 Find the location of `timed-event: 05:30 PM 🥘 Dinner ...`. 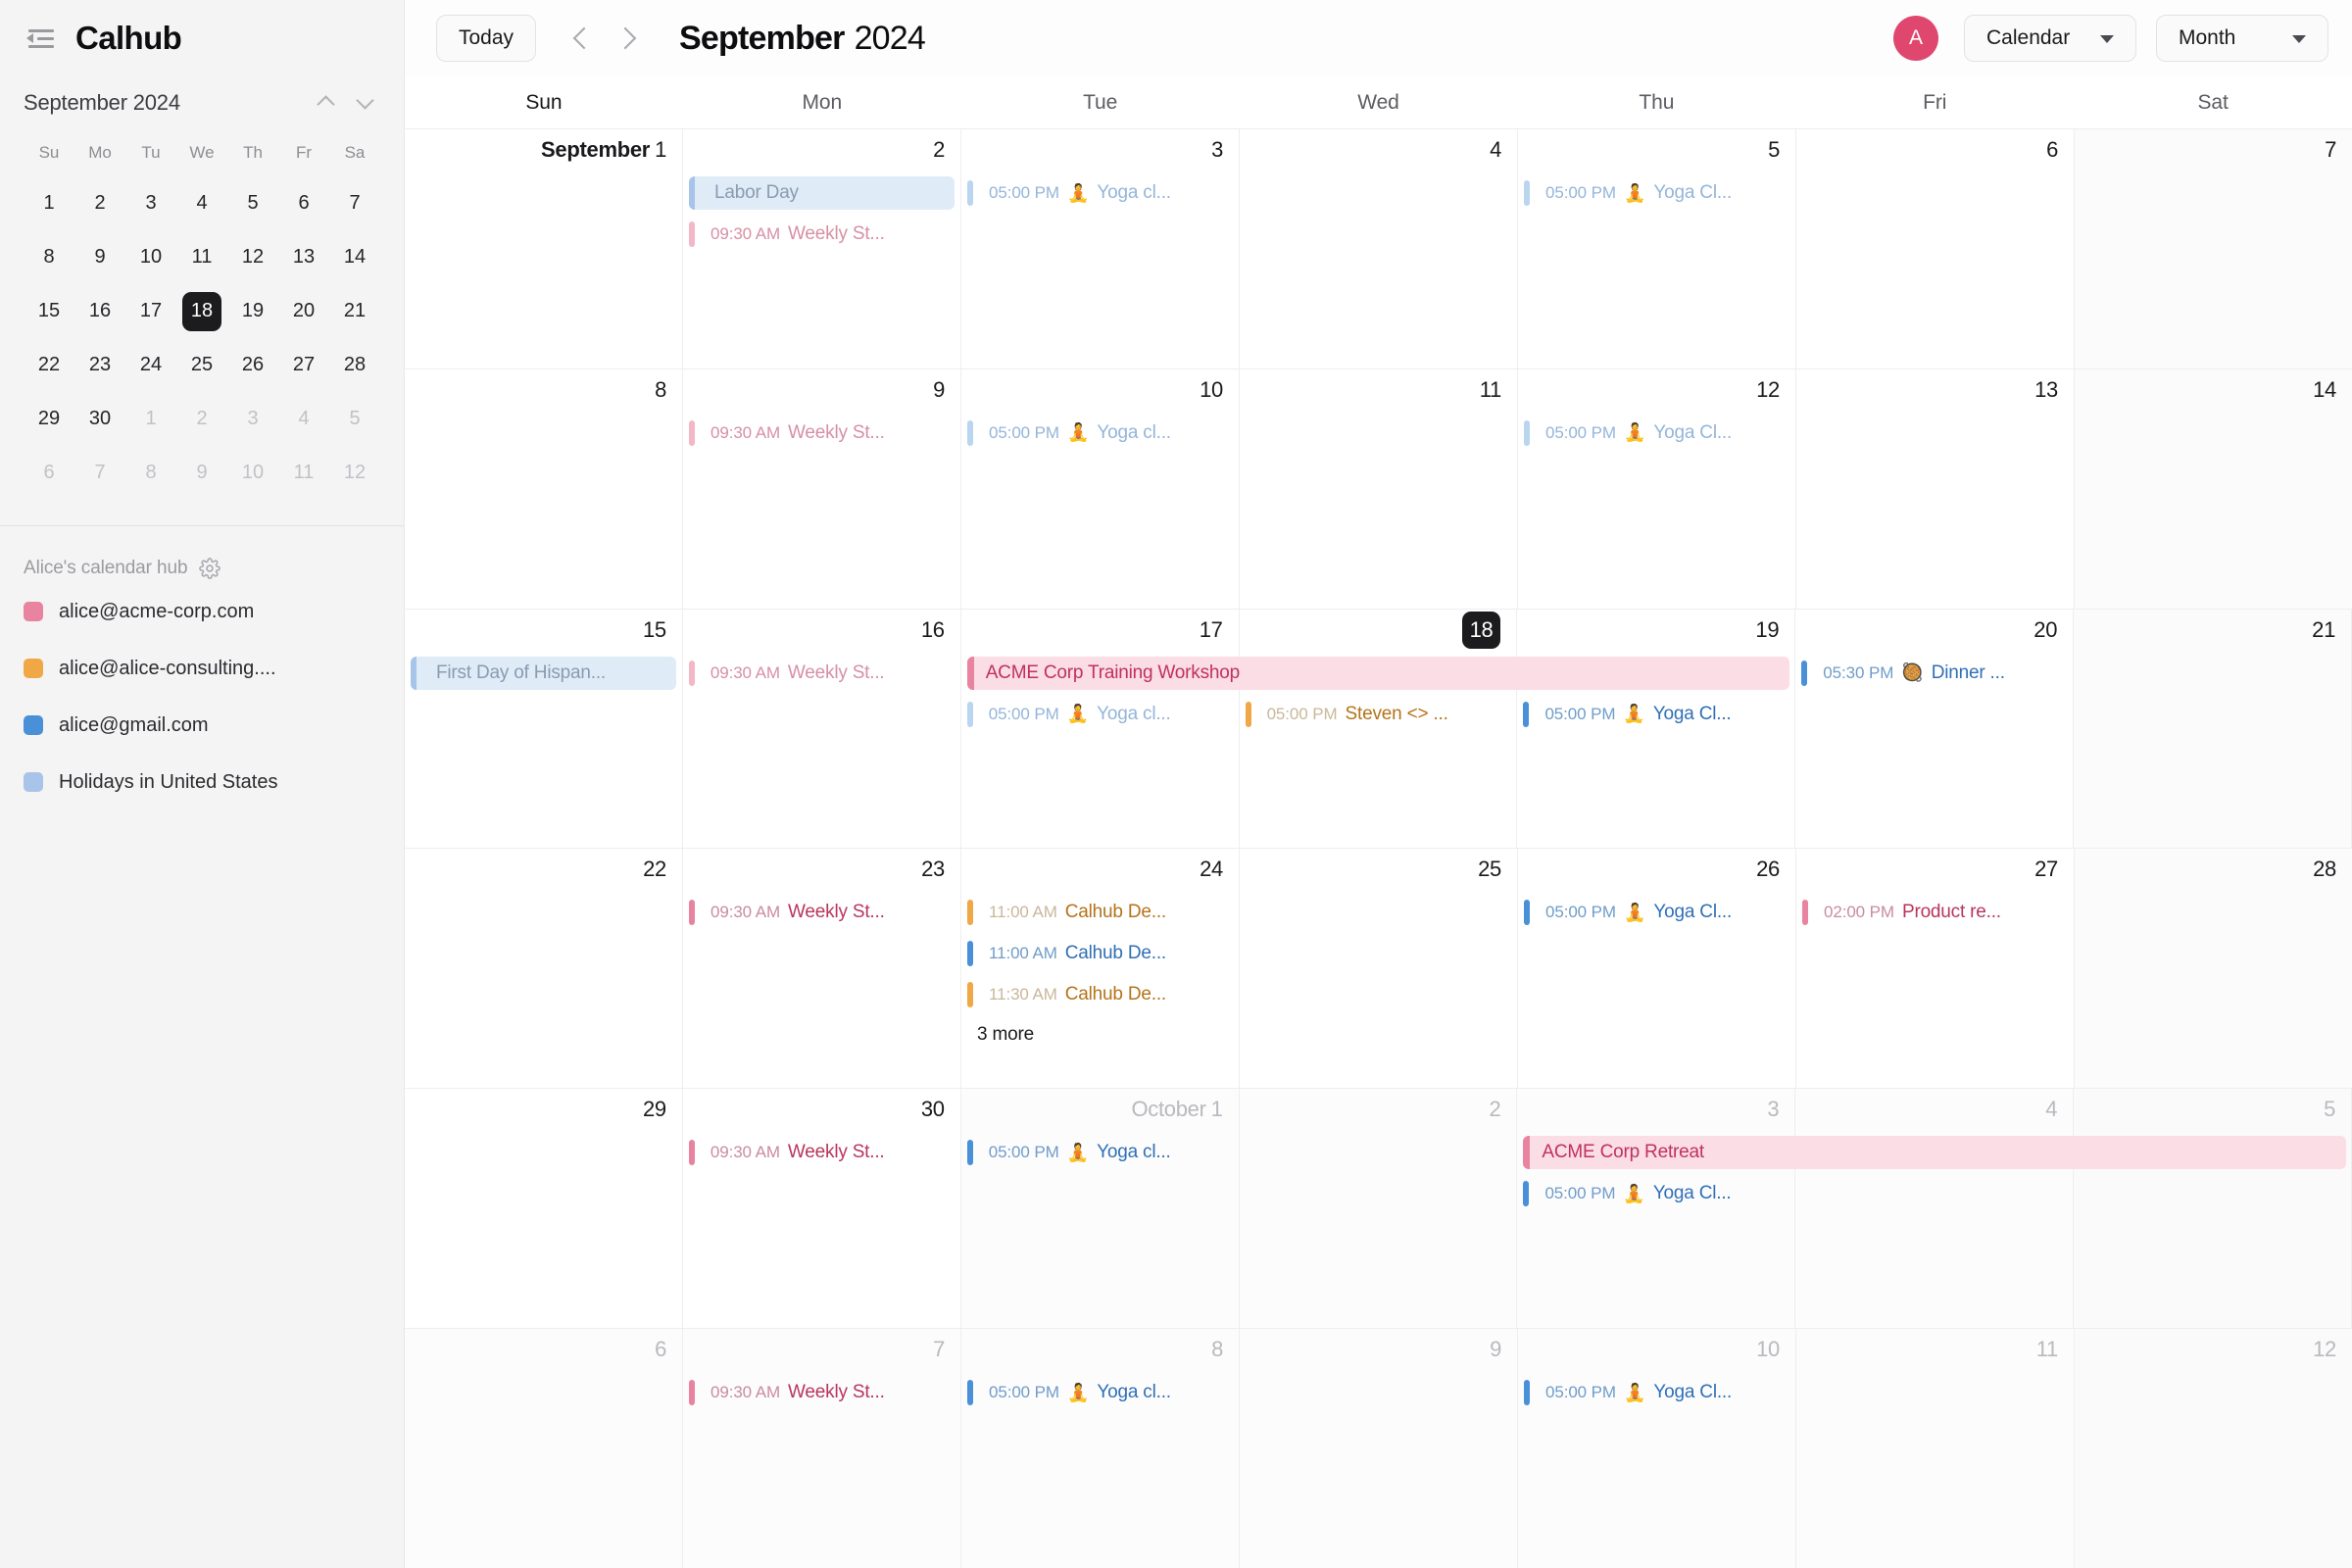

timed-event: 05:30 PM 🥘 Dinner ... is located at coordinates (1934, 673).